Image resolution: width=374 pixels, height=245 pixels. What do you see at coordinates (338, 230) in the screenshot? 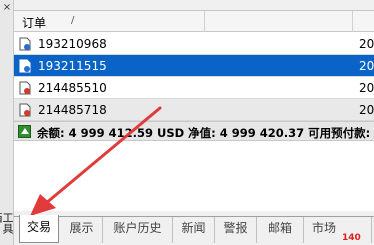
I see `tab-market: 市场 140` at bounding box center [338, 230].